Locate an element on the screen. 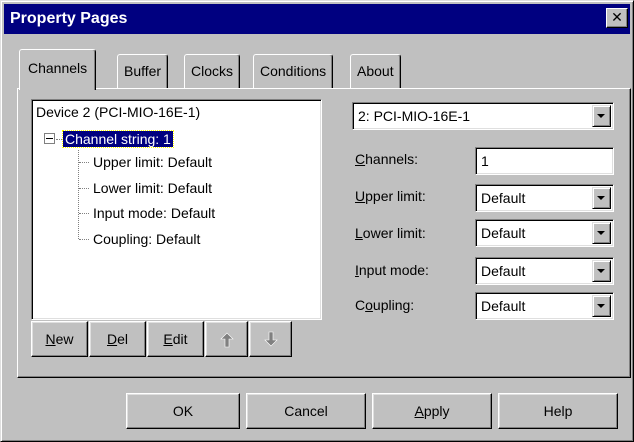  lower-limit-label: Lower limit: is located at coordinates (390, 233).